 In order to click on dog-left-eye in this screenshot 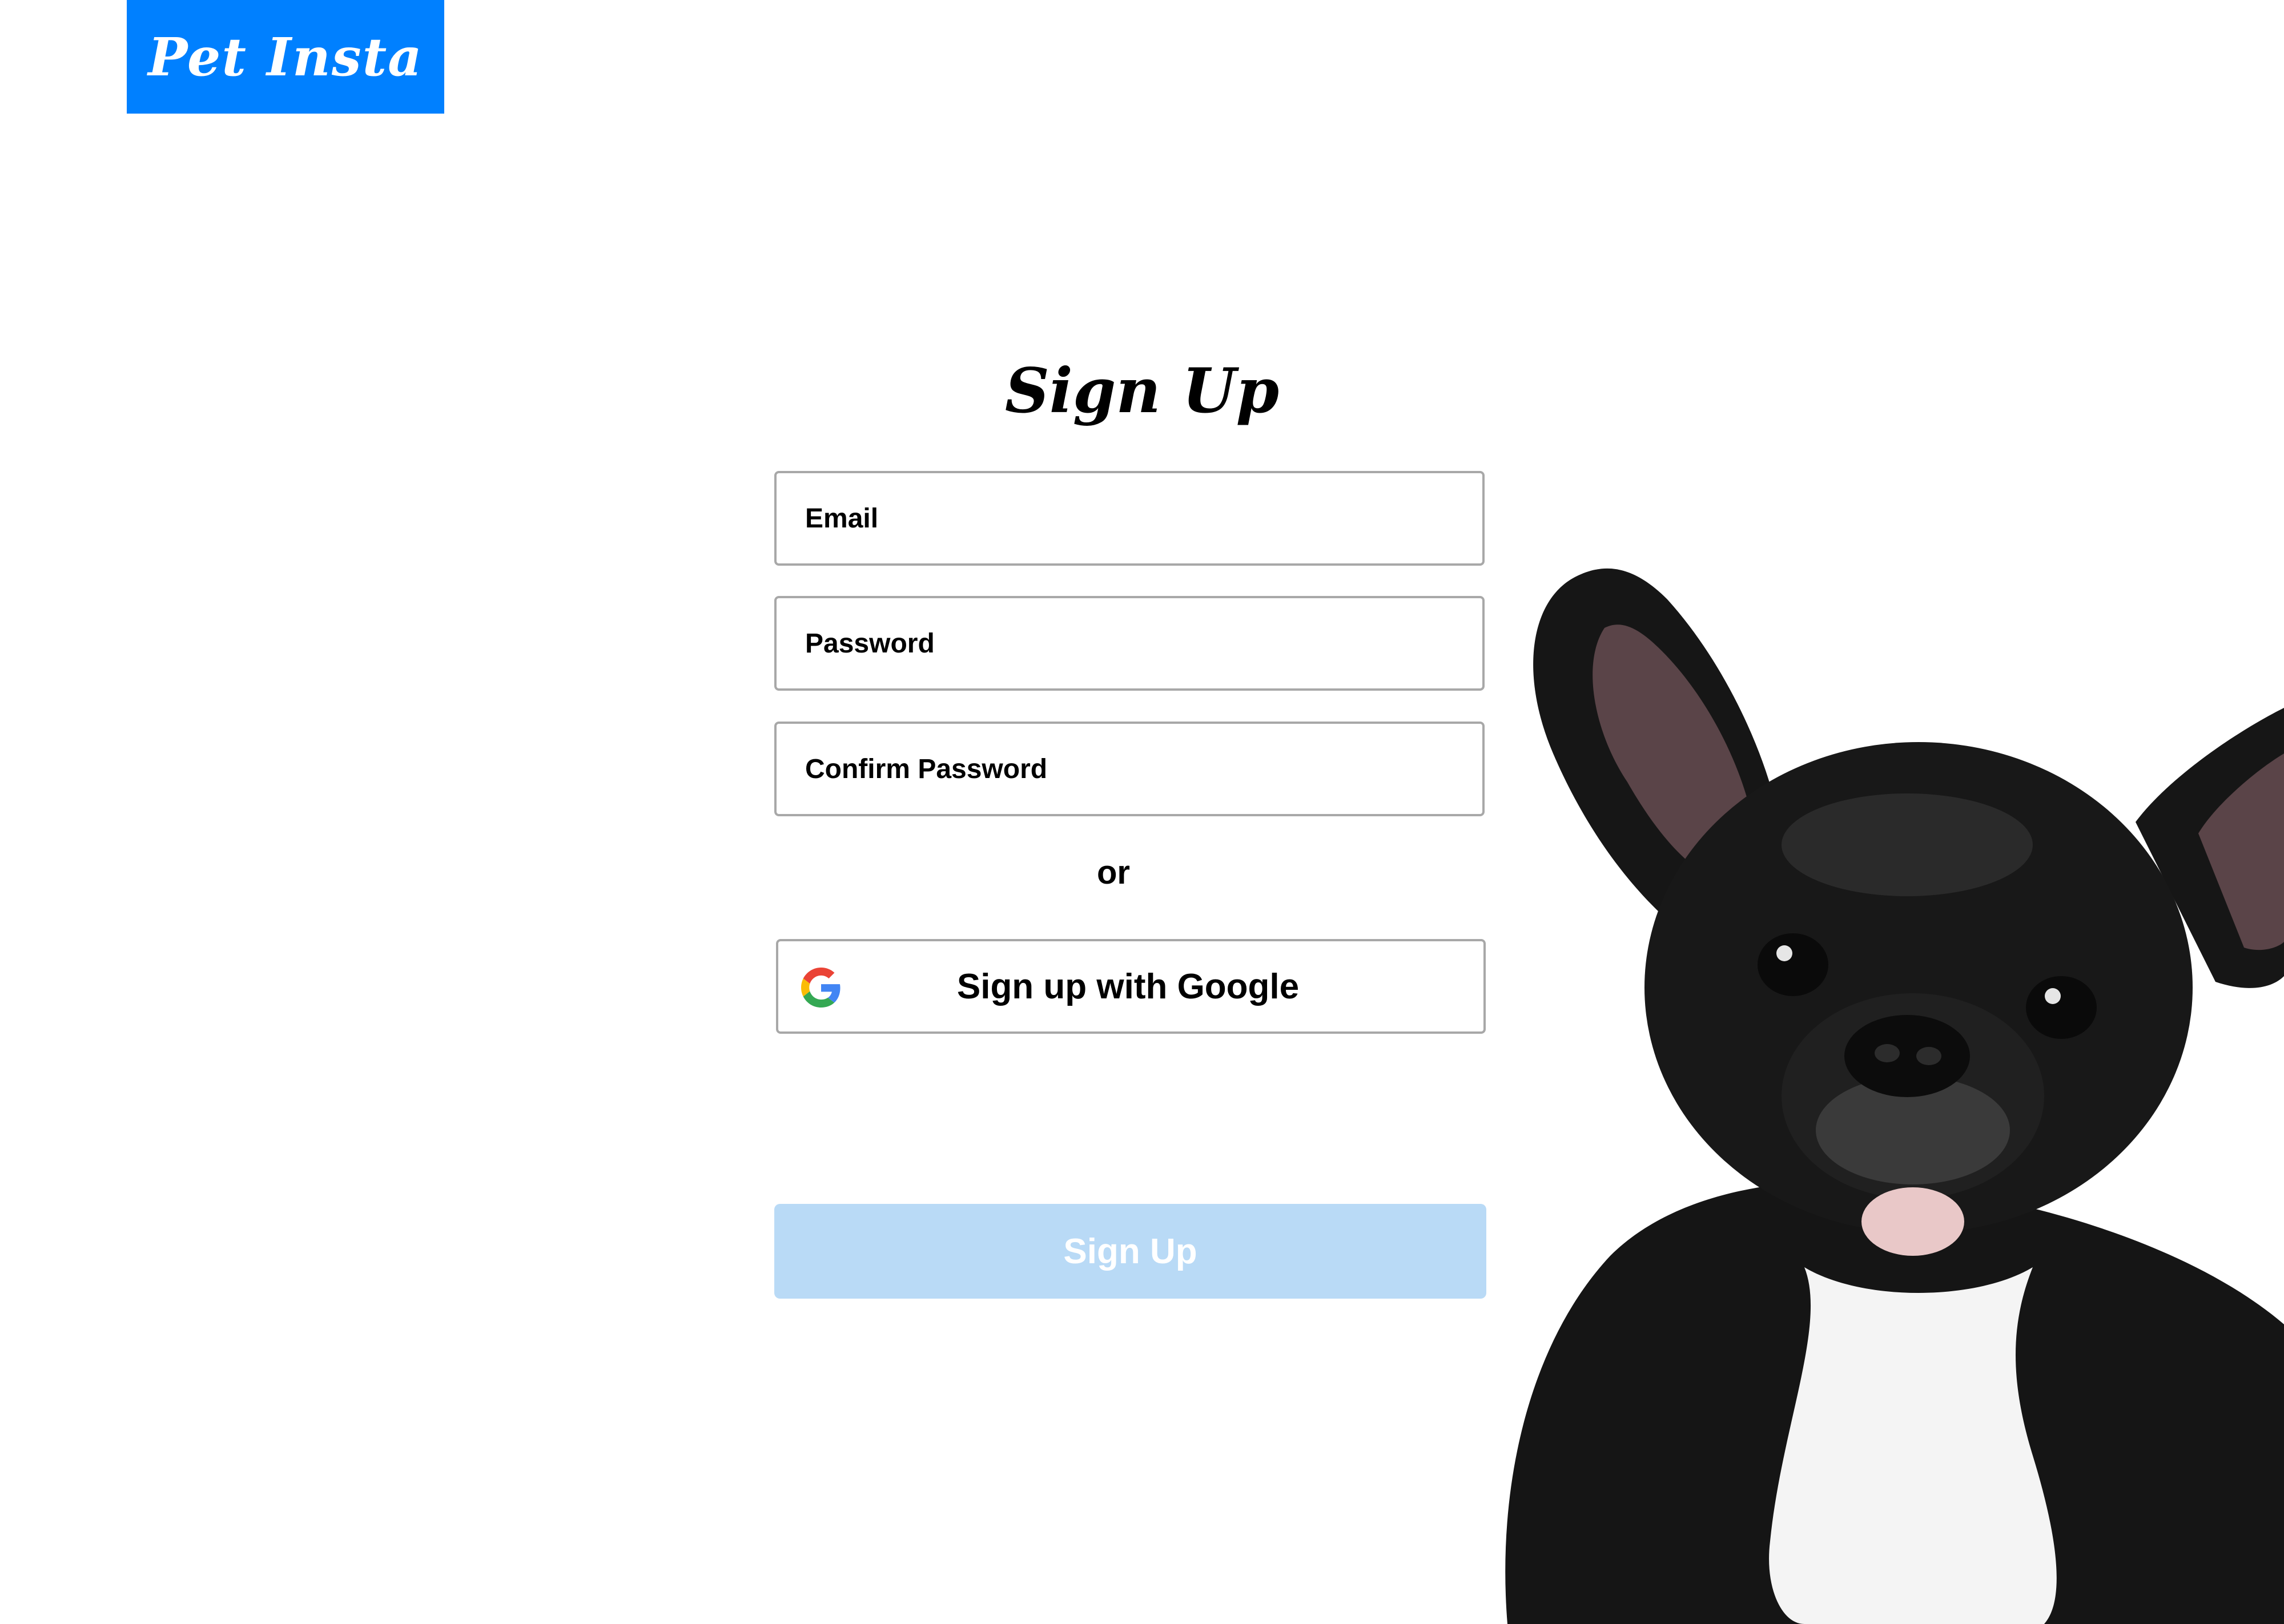, I will do `click(1793, 965)`.